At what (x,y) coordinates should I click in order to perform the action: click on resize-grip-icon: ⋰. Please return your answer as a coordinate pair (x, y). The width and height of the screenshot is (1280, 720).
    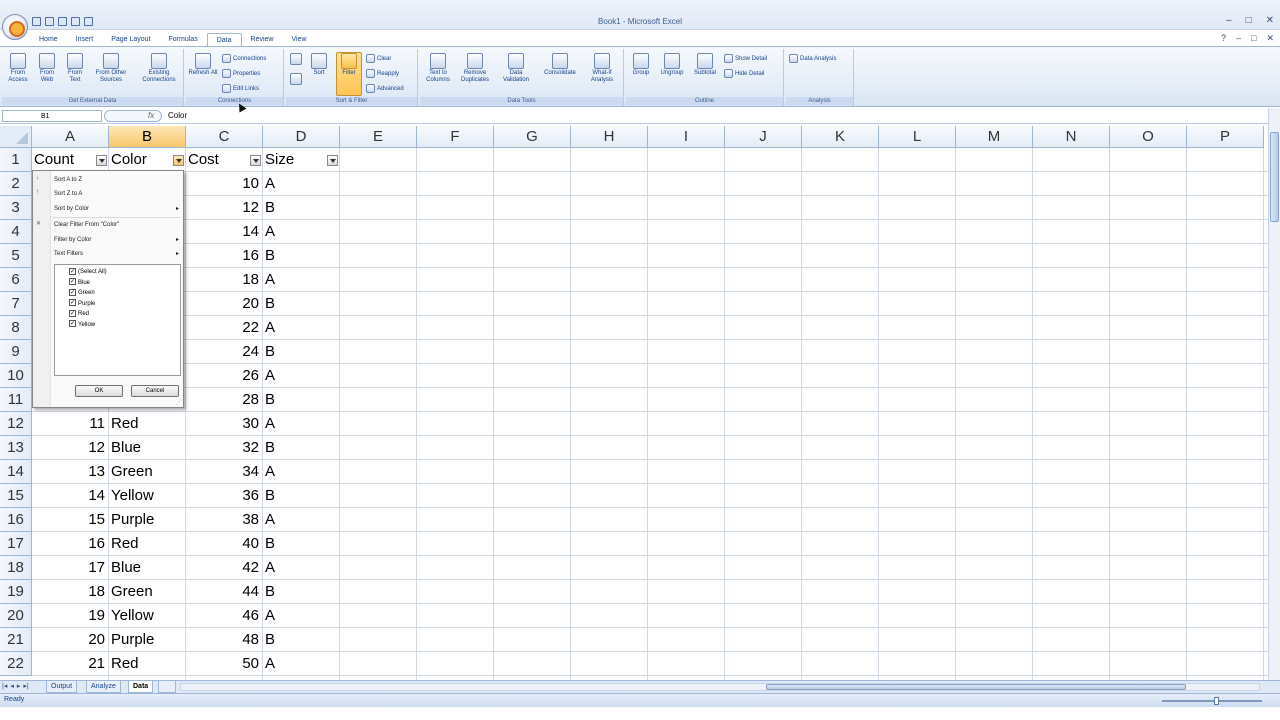
    Looking at the image, I should click on (179, 402).